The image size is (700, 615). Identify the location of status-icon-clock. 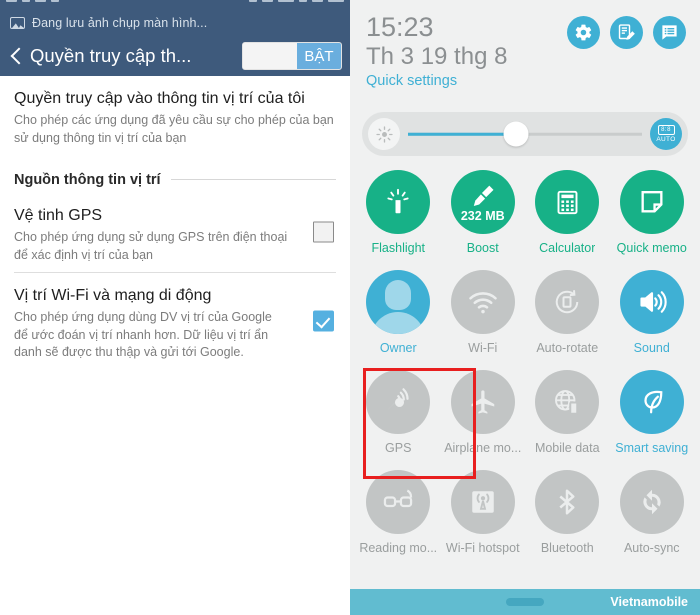
(336, 1).